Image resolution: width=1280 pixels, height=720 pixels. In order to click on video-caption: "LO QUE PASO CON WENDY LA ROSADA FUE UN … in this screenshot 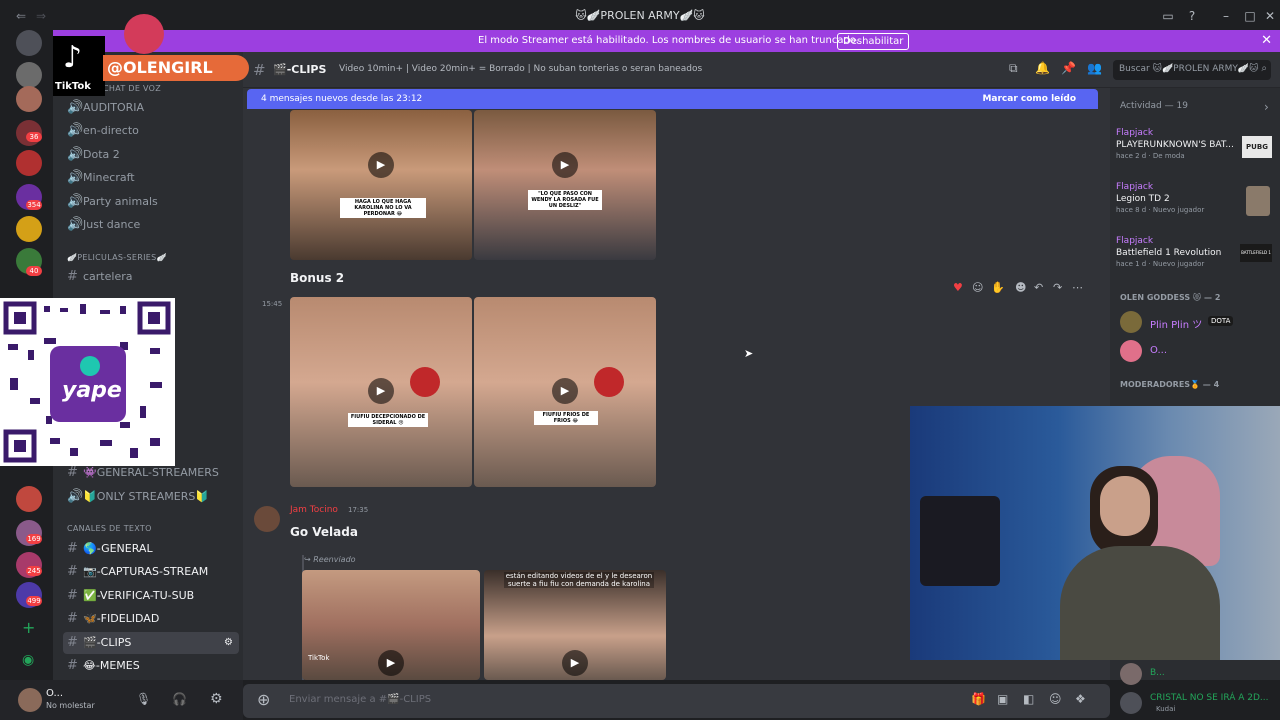, I will do `click(565, 200)`.